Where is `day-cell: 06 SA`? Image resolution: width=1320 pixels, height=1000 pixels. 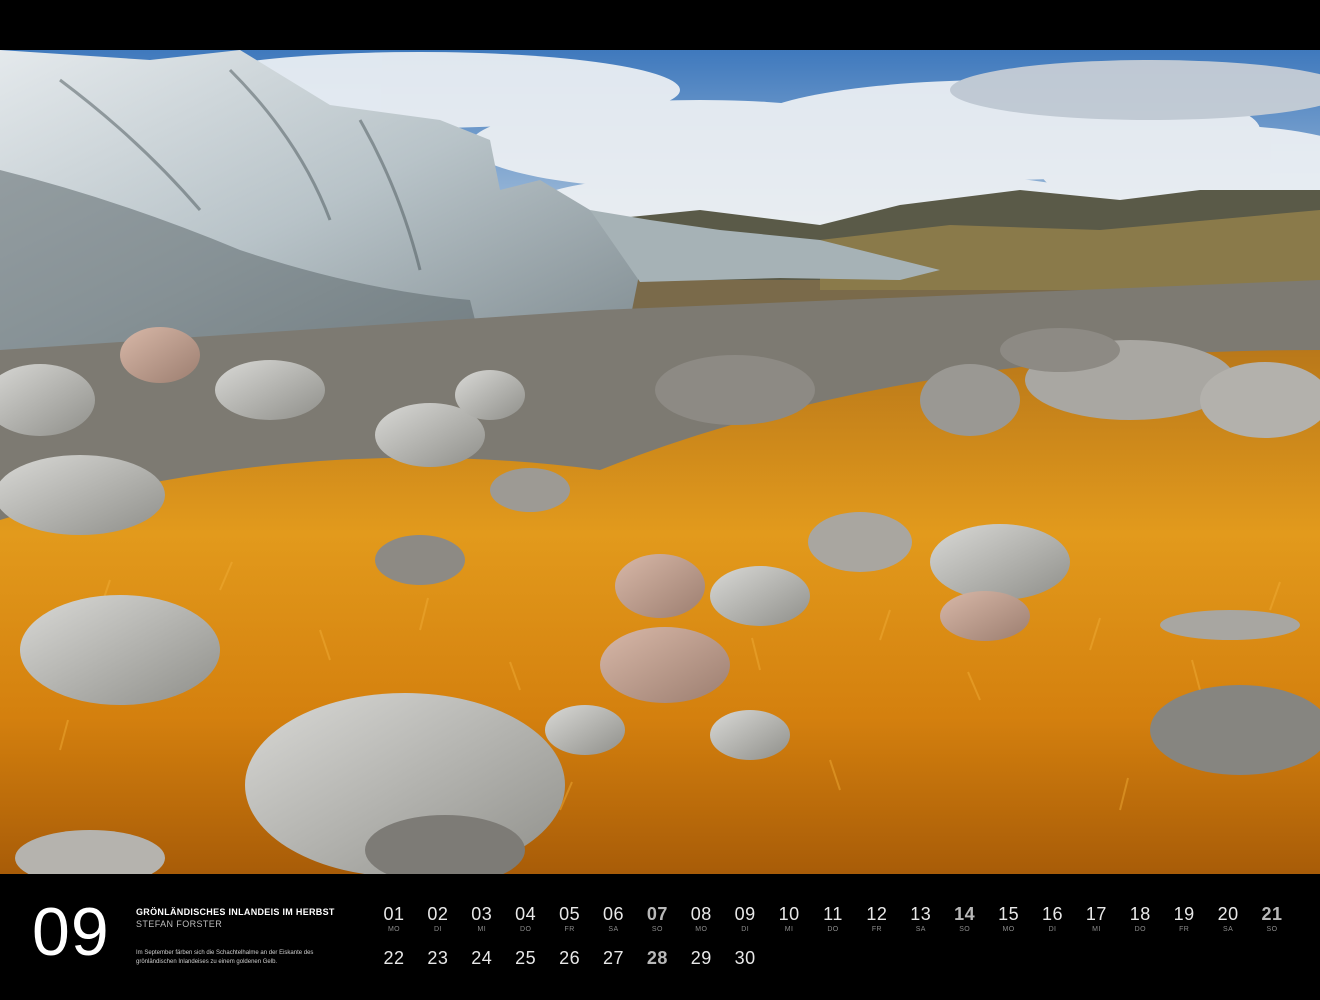
day-cell: 06 SA is located at coordinates (614, 919).